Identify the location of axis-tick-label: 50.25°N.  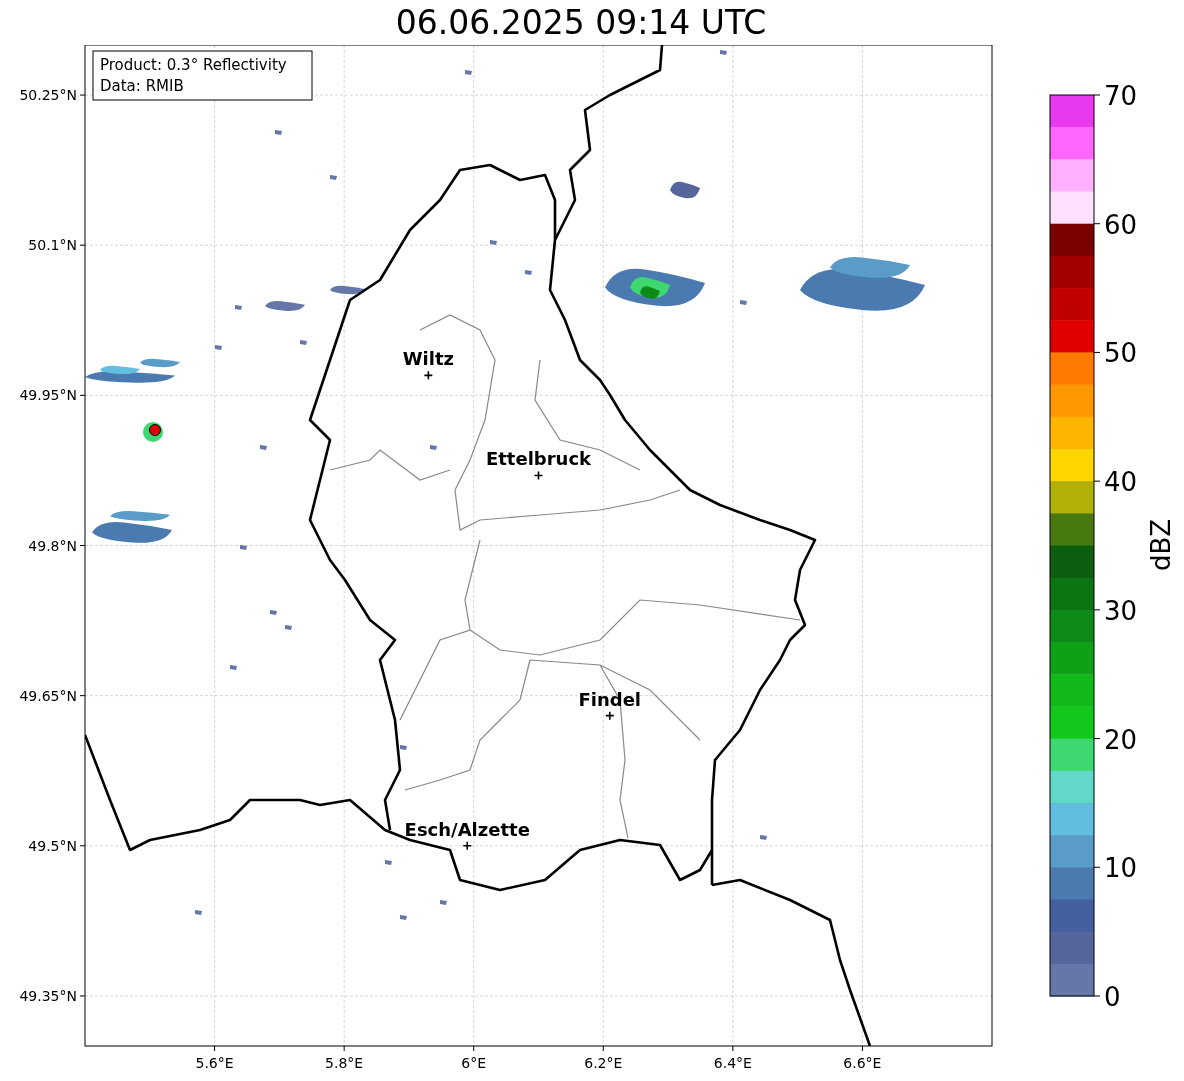
(48, 95).